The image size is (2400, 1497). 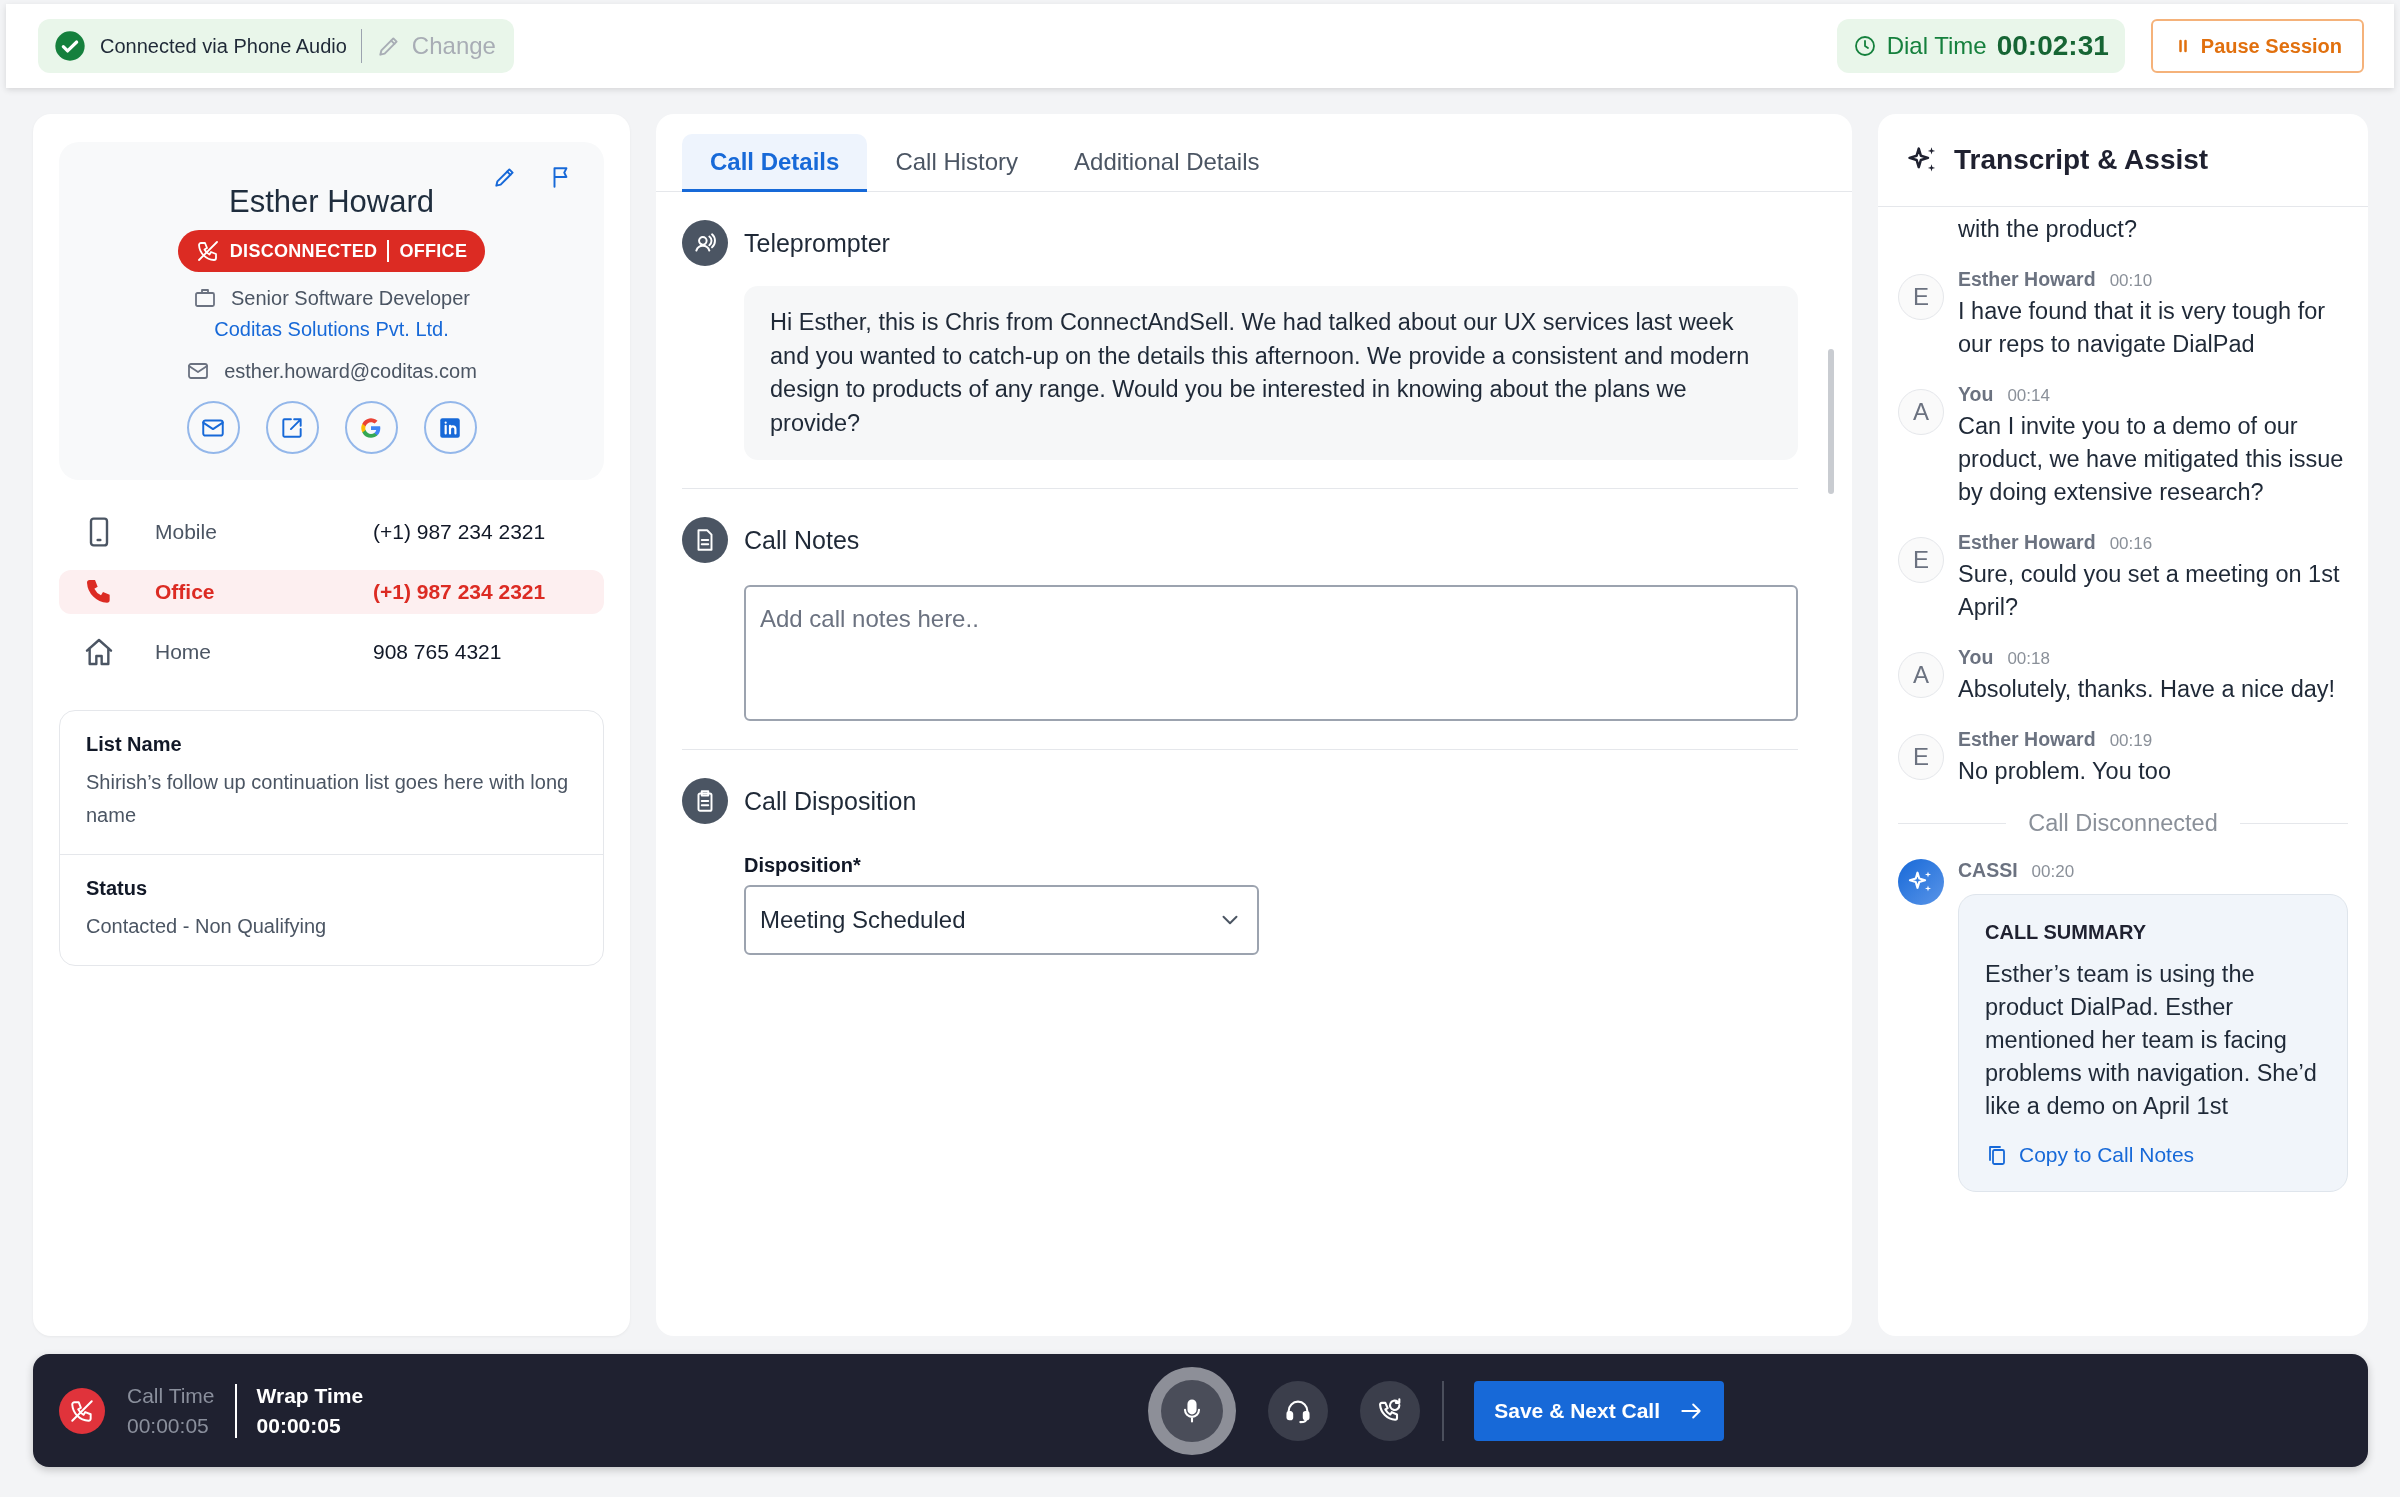 What do you see at coordinates (2047, 229) in the screenshot?
I see `transcript-text: with the product?` at bounding box center [2047, 229].